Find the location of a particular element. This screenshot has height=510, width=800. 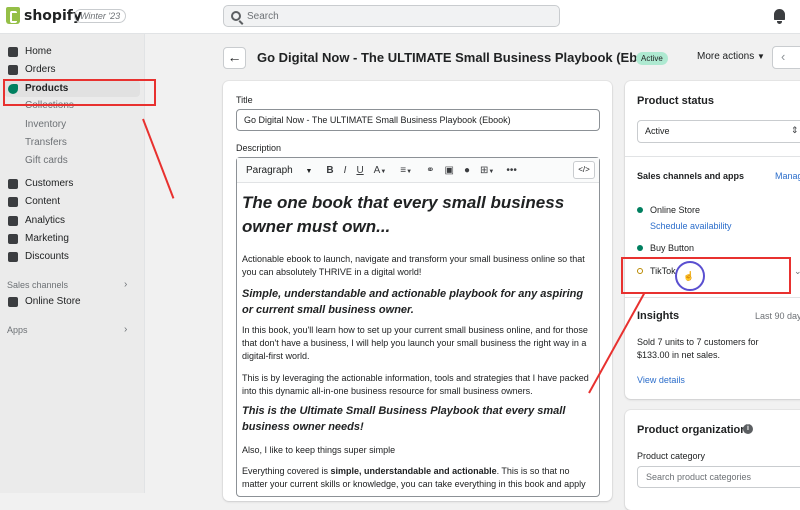

insights-title: Insights is located at coordinates (658, 316).